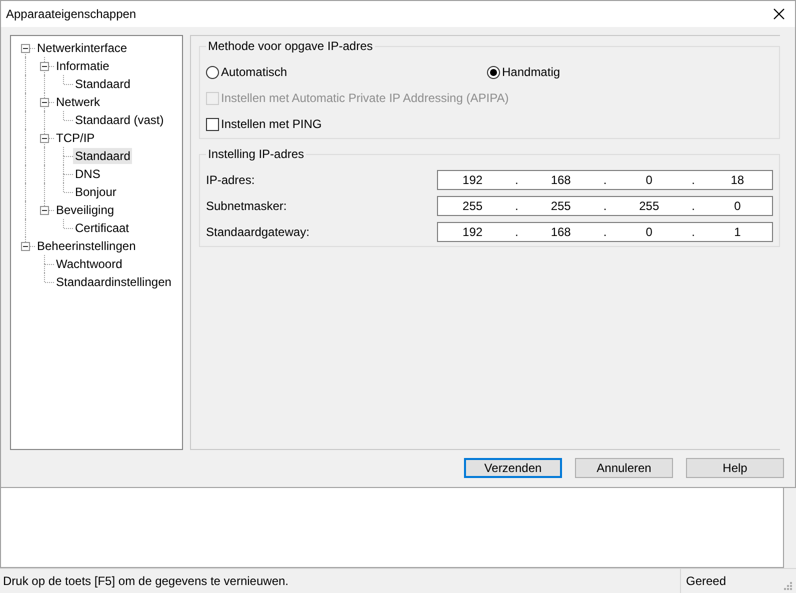 Image resolution: width=796 pixels, height=593 pixels. I want to click on tree-item: Beveiliging, so click(85, 210).